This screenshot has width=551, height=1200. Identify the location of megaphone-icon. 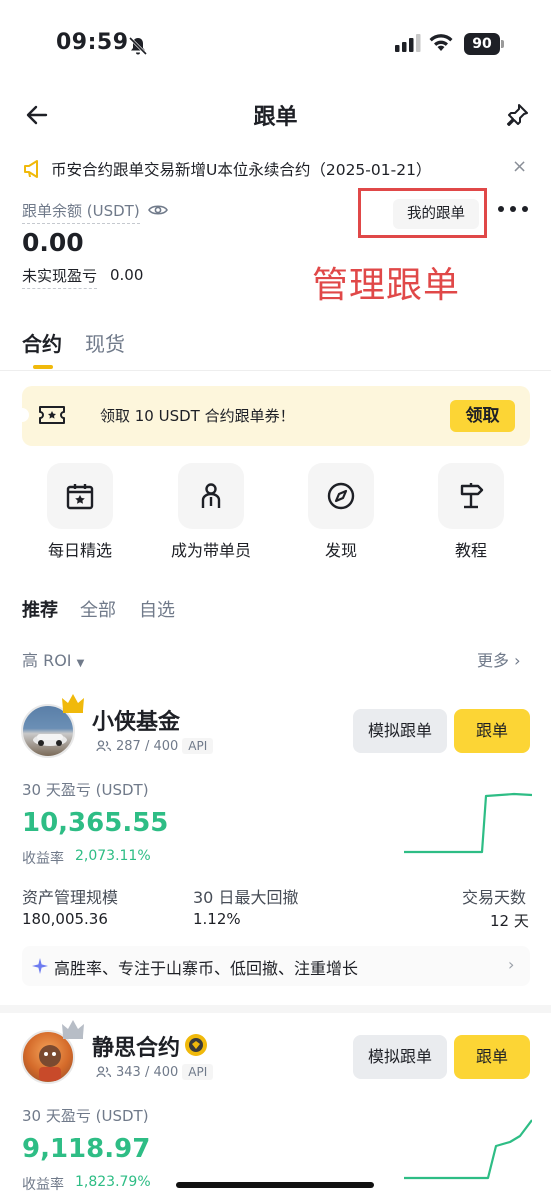
(31, 169).